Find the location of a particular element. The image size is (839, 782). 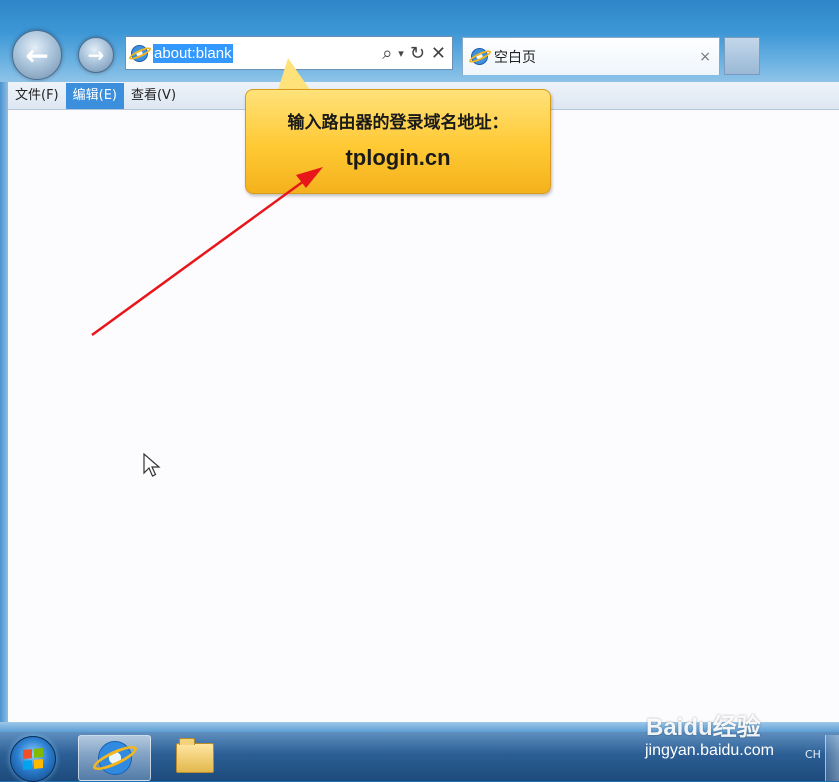

back-icon: ← is located at coordinates (37, 55).